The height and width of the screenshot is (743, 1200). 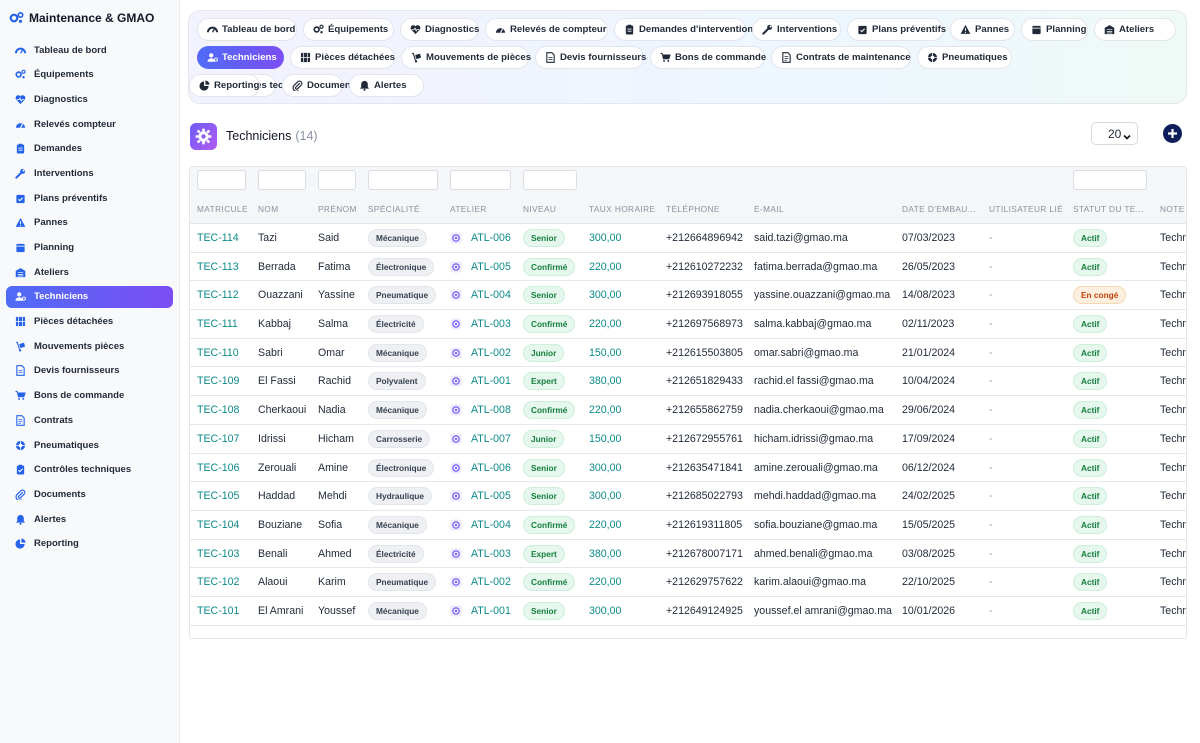 I want to click on column-header: MATRICULE, so click(x=224, y=209).